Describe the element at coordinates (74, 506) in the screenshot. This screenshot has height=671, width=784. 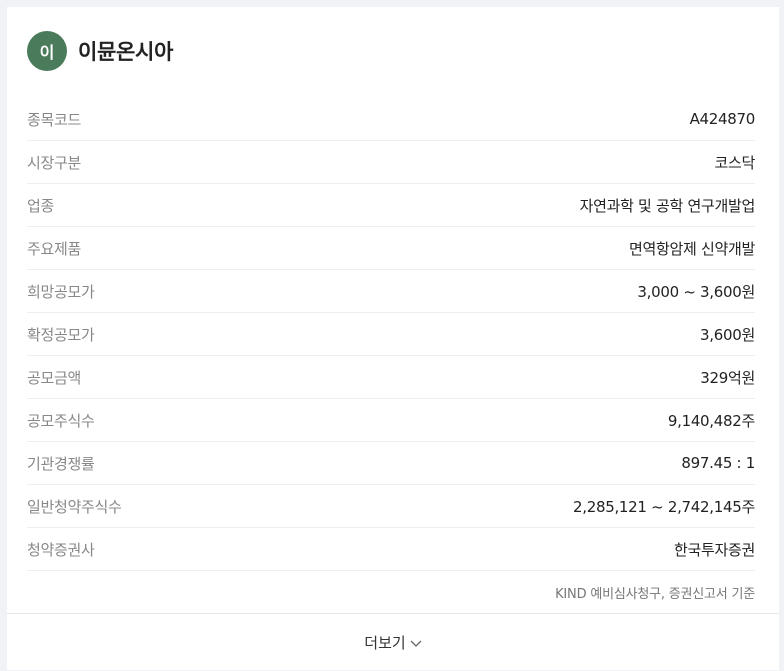
I see `row-label: 일반청약주식수` at that location.